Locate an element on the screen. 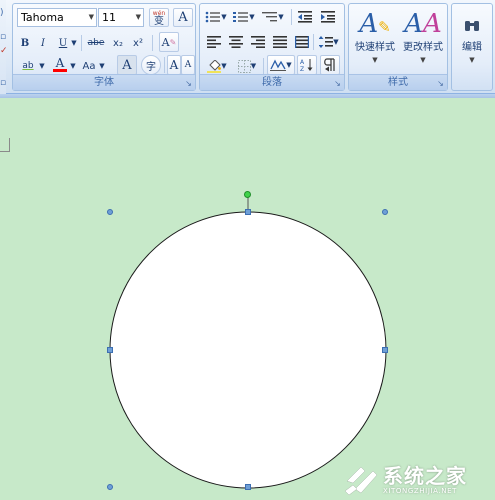 The image size is (495, 500). numbering-button: ▼ is located at coordinates (244, 17).